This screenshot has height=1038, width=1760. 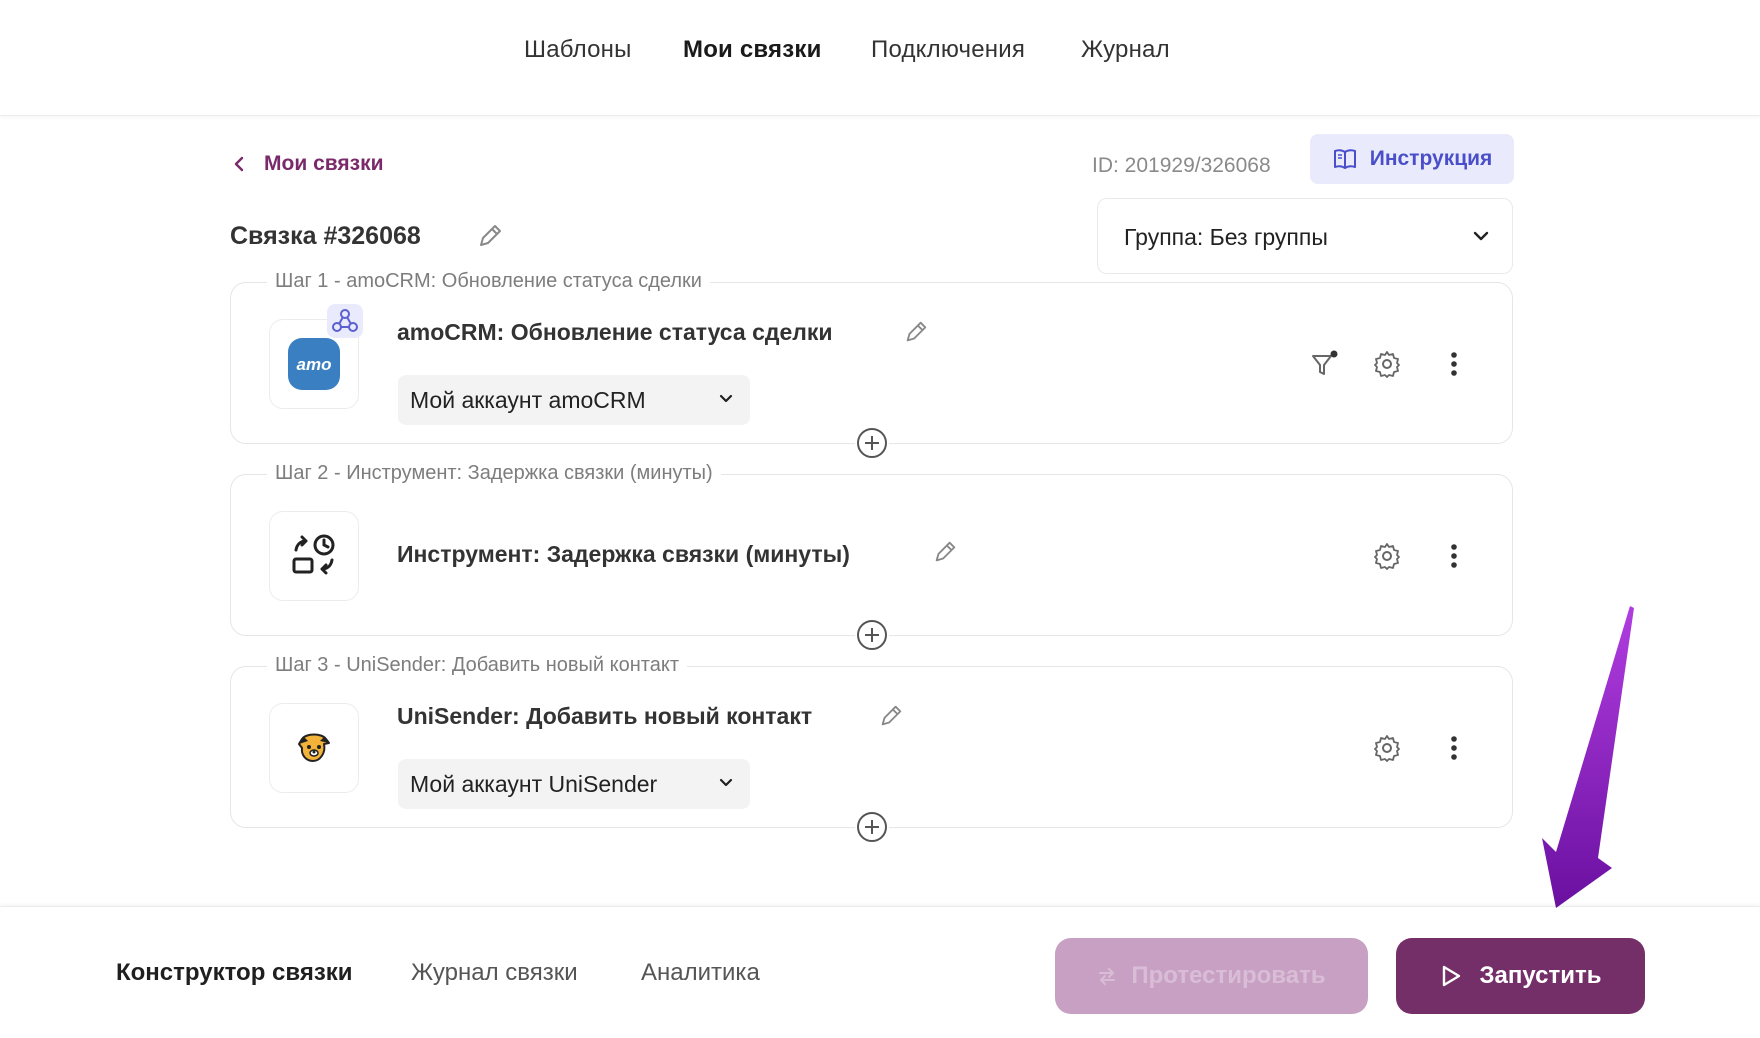 I want to click on delay-tool-icon, so click(x=313, y=554).